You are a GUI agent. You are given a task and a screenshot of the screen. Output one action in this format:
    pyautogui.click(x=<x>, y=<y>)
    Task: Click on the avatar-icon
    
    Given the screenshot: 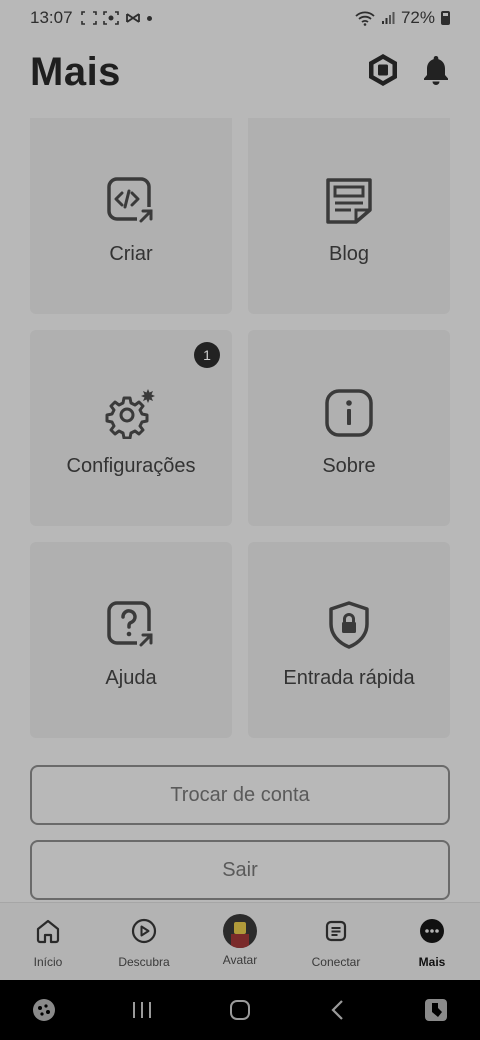 What is the action you would take?
    pyautogui.click(x=240, y=931)
    